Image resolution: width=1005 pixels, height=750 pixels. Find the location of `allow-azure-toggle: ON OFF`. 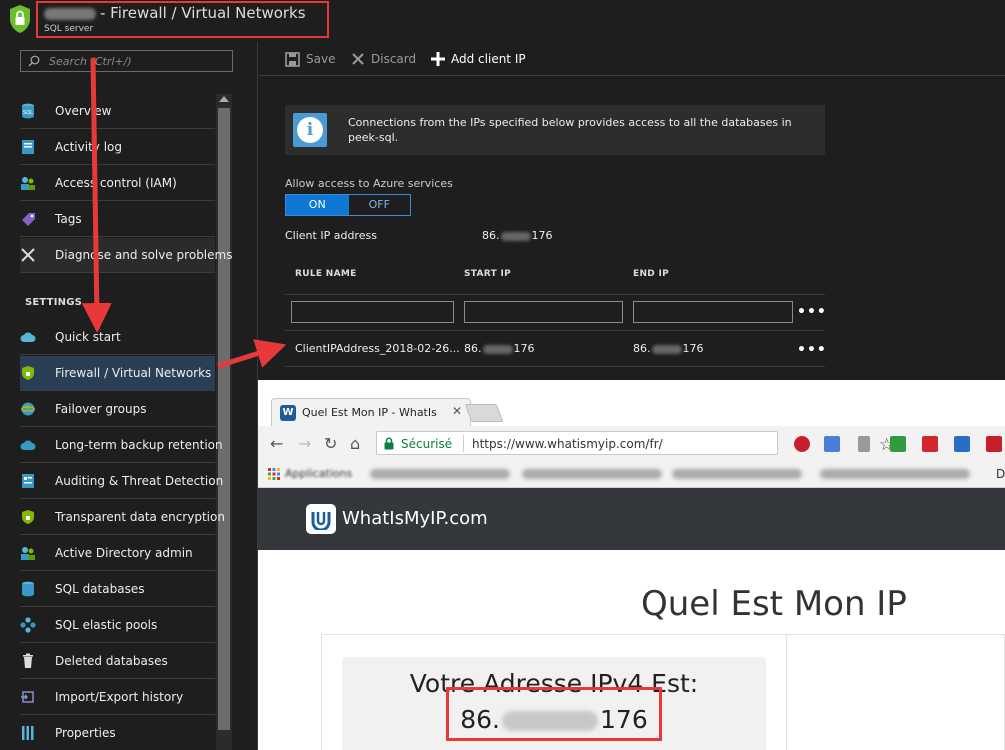

allow-azure-toggle: ON OFF is located at coordinates (348, 205).